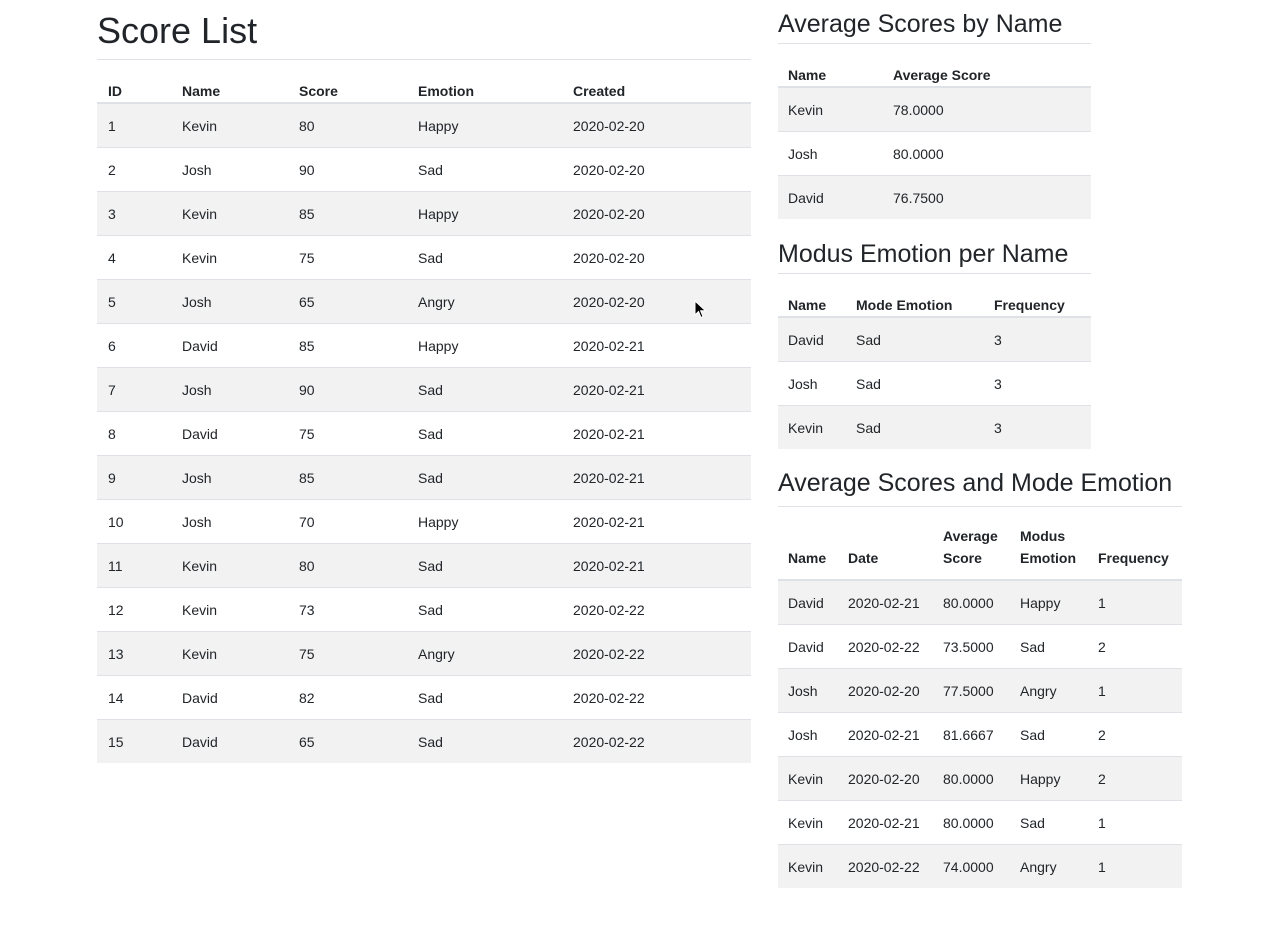  I want to click on table-cell: 4, so click(134, 257).